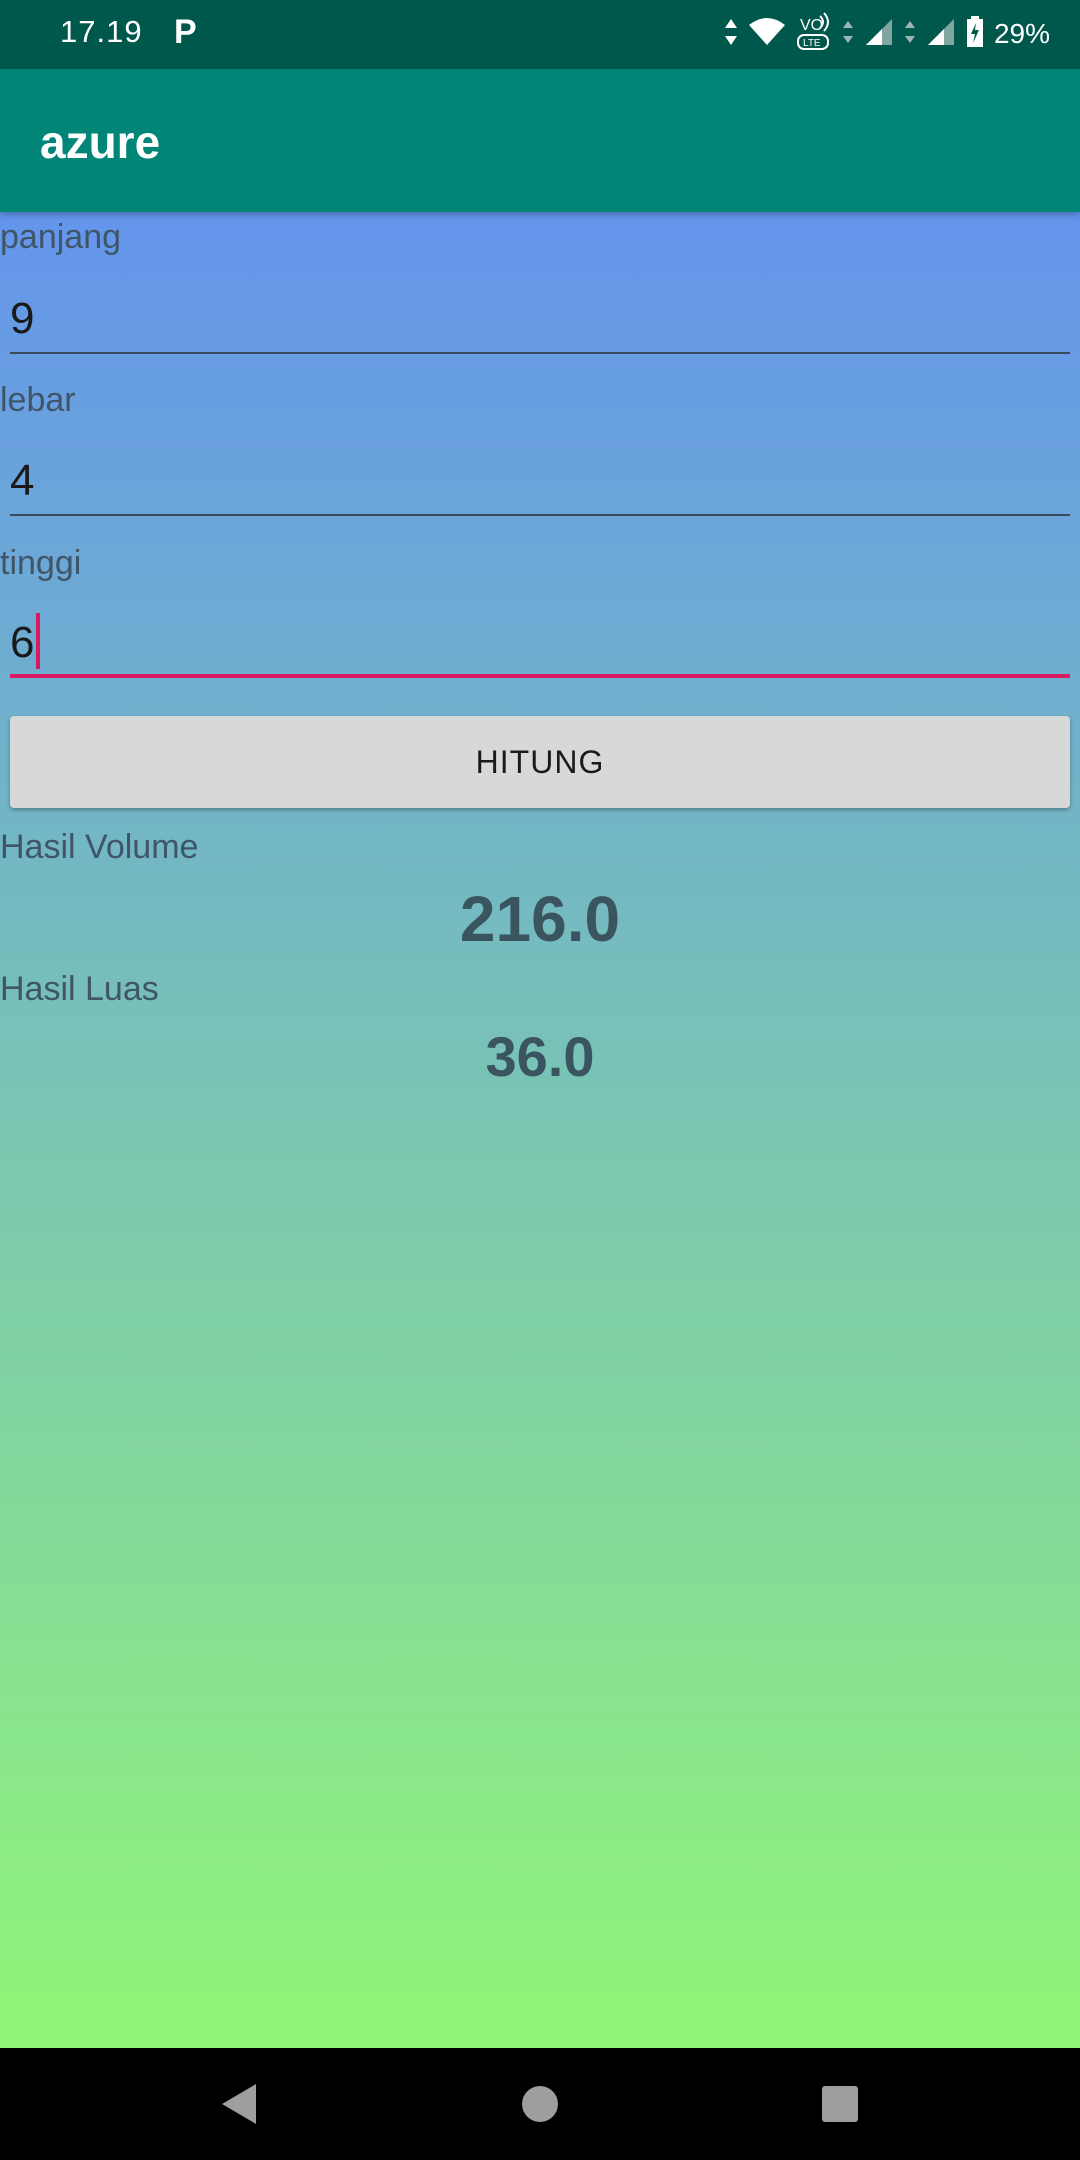 This screenshot has width=1080, height=2160. What do you see at coordinates (540, 481) in the screenshot?
I see `lebar-input: 4` at bounding box center [540, 481].